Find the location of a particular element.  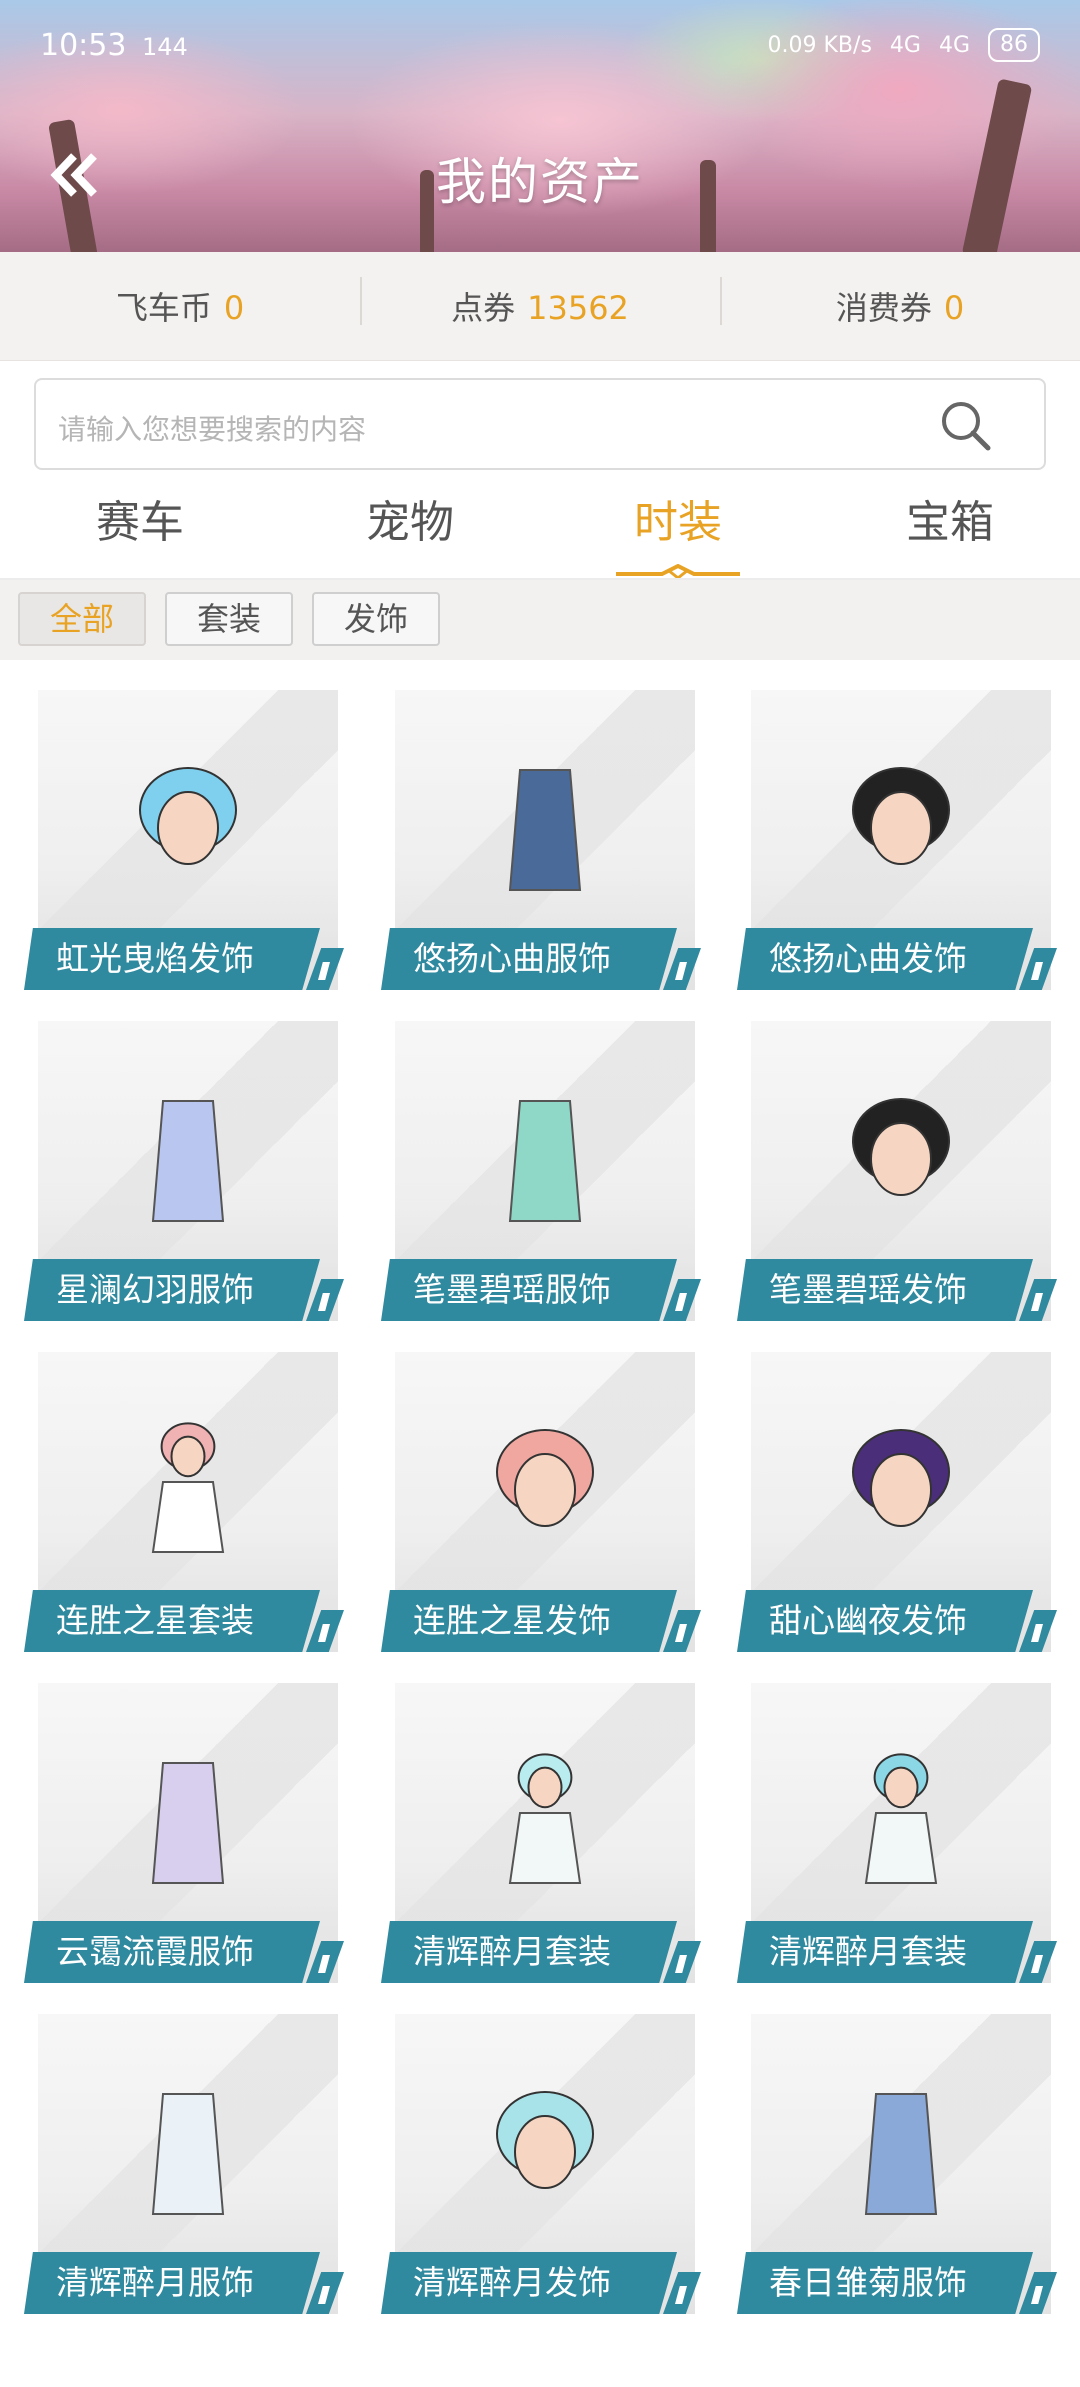

status-time: 10:53 144 is located at coordinates (114, 45).